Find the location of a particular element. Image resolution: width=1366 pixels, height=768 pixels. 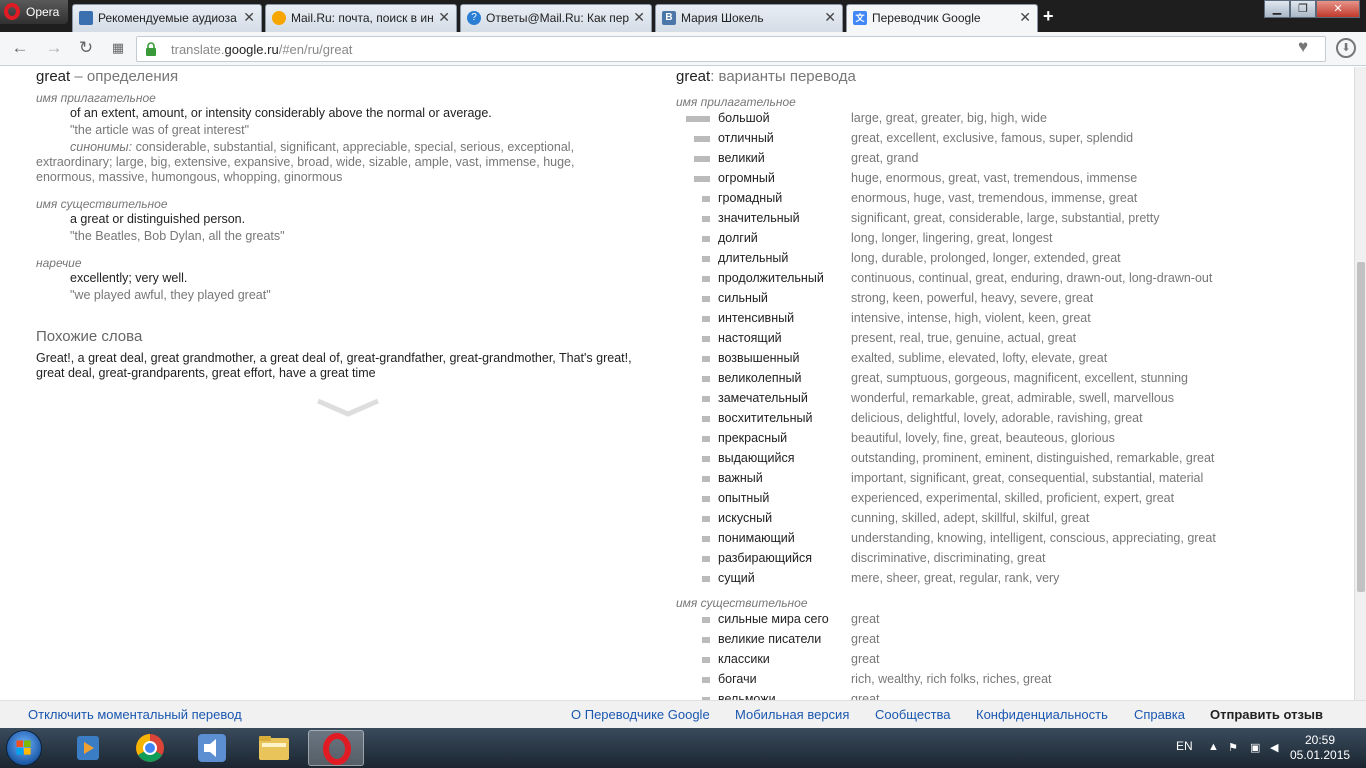

translation-word: значительный is located at coordinates (759, 218).